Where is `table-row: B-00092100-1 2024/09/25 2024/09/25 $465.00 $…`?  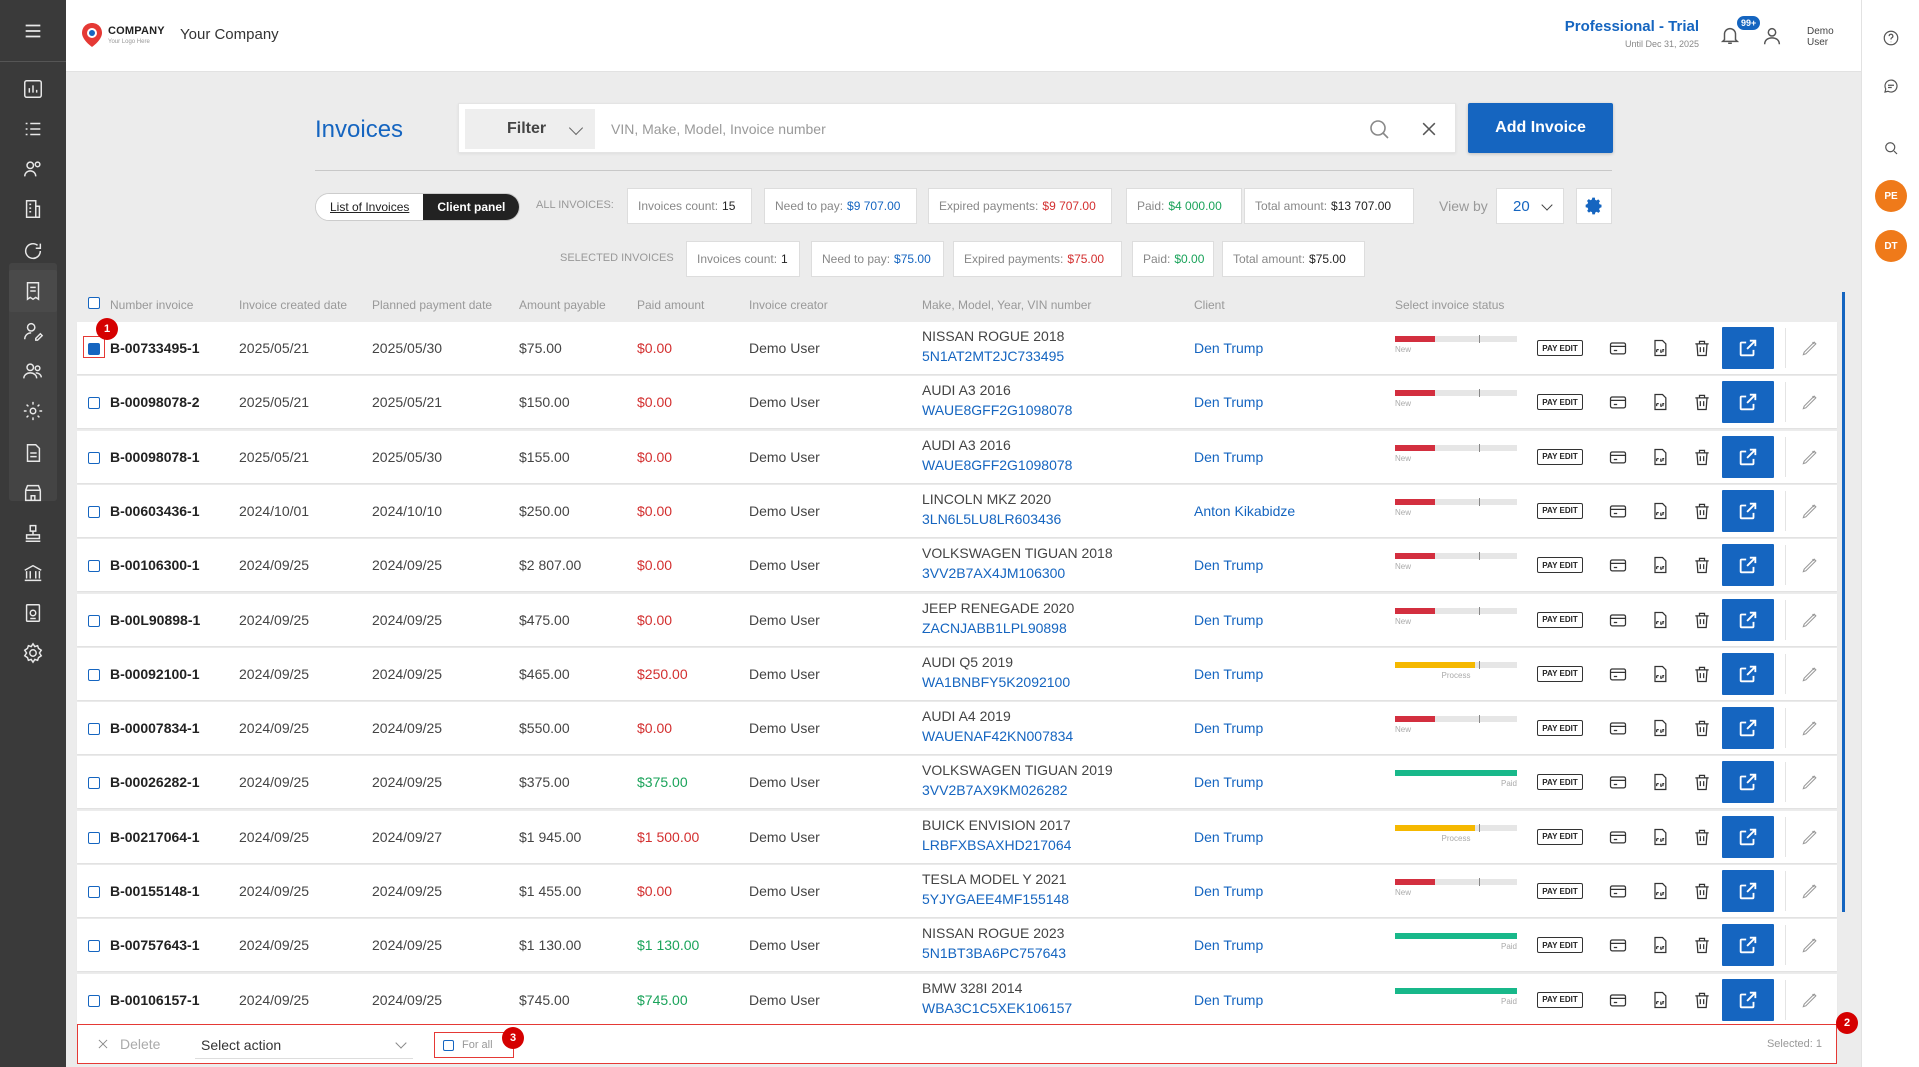
table-row: B-00092100-1 2024/09/25 2024/09/25 $465.00 $… is located at coordinates (957, 673).